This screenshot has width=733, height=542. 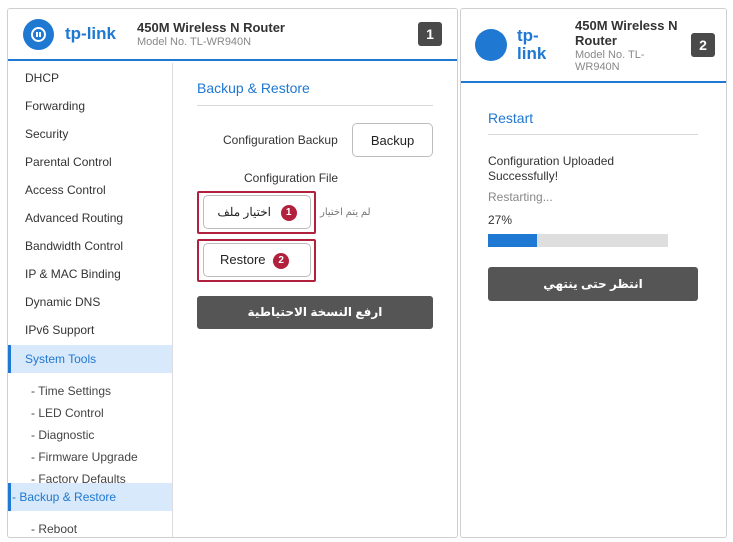 I want to click on sidebar-sub-reboot: - Reboot, so click(x=90, y=527).